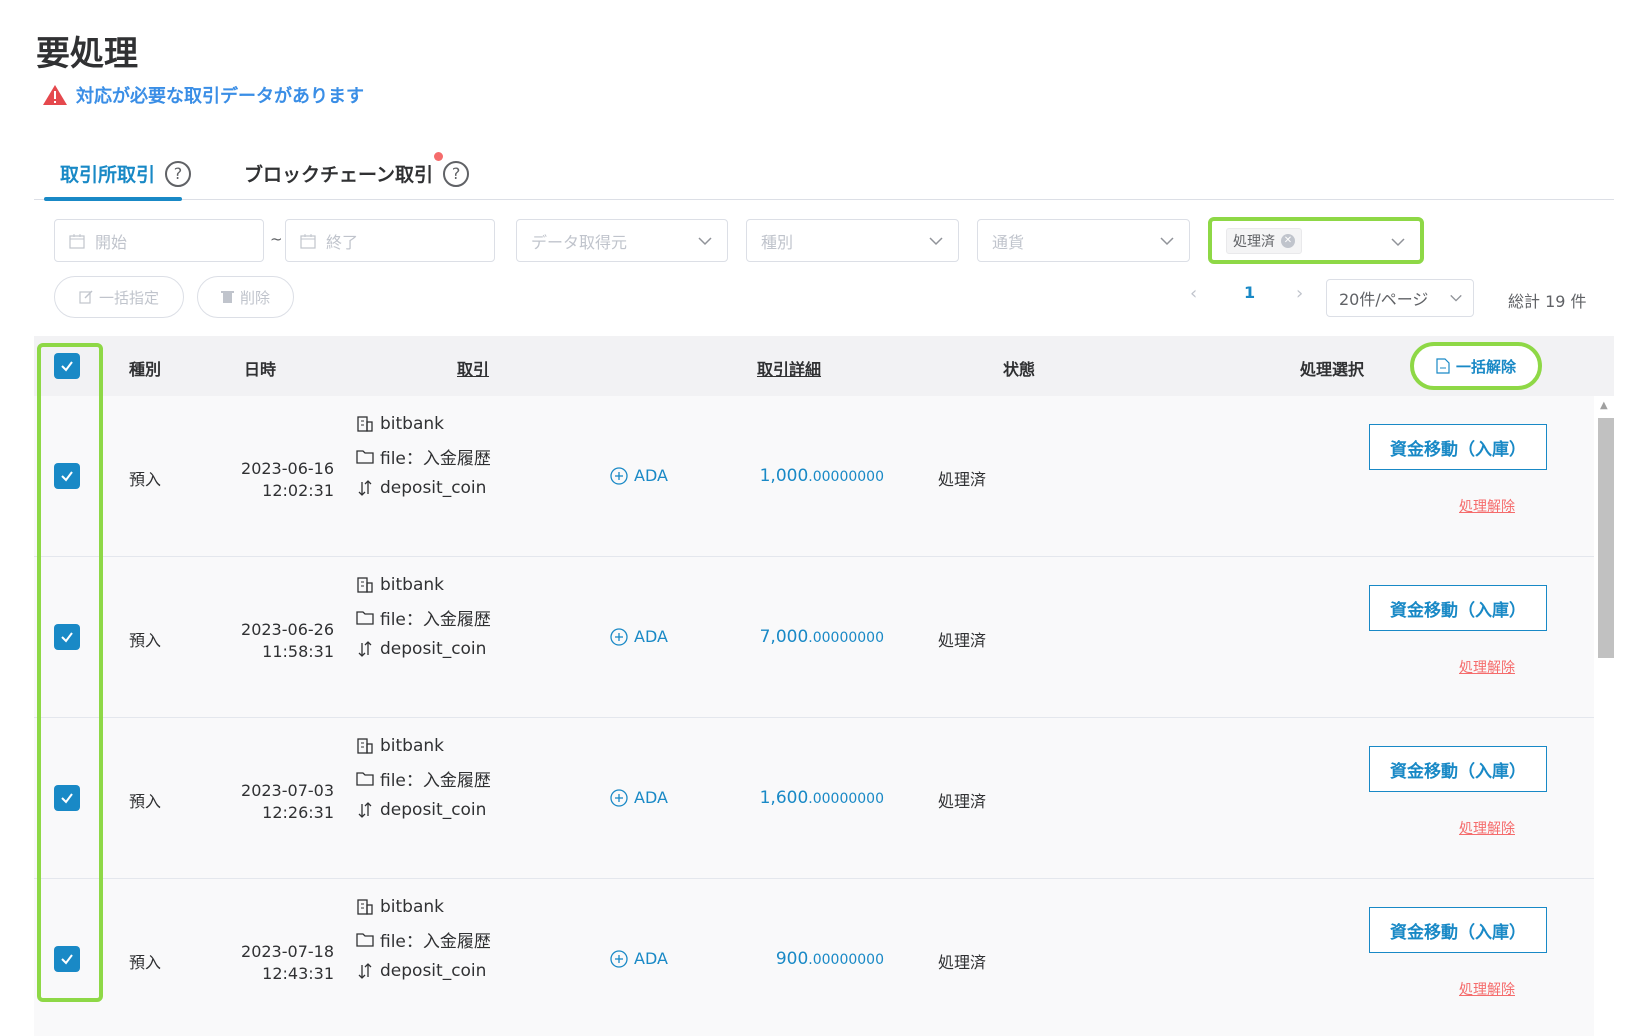 The height and width of the screenshot is (1036, 1647). I want to click on row-date: 2023-06-16, so click(287, 468).